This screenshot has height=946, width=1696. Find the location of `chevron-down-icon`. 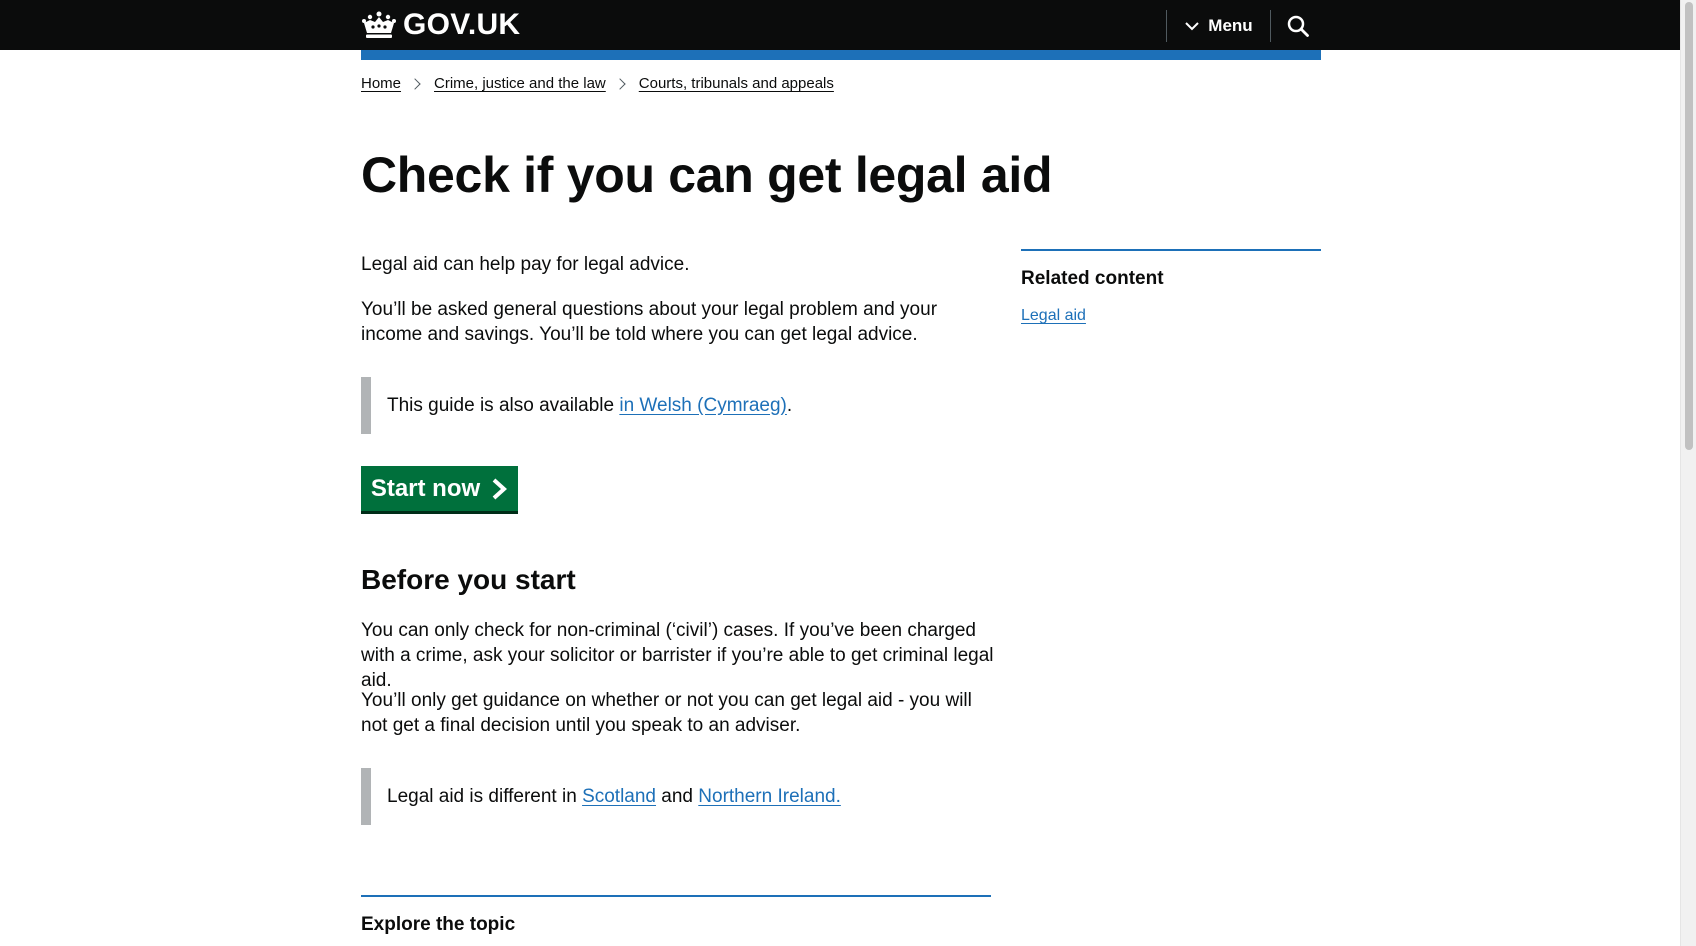

chevron-down-icon is located at coordinates (1192, 26).